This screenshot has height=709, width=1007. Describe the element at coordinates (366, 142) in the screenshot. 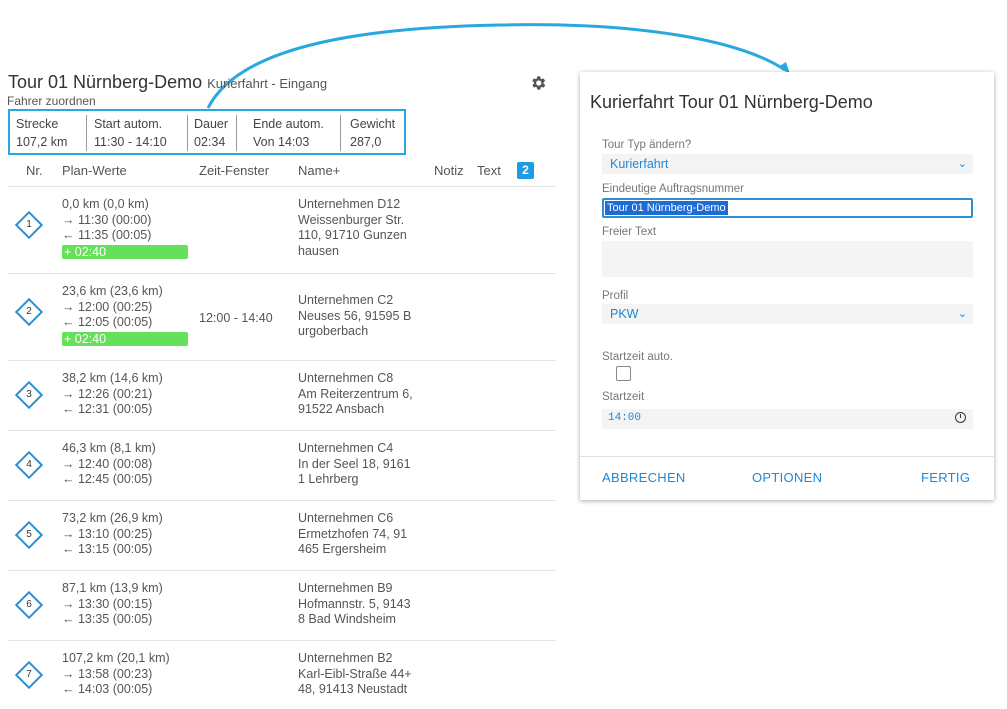

I see `weight-value: 287,0` at that location.